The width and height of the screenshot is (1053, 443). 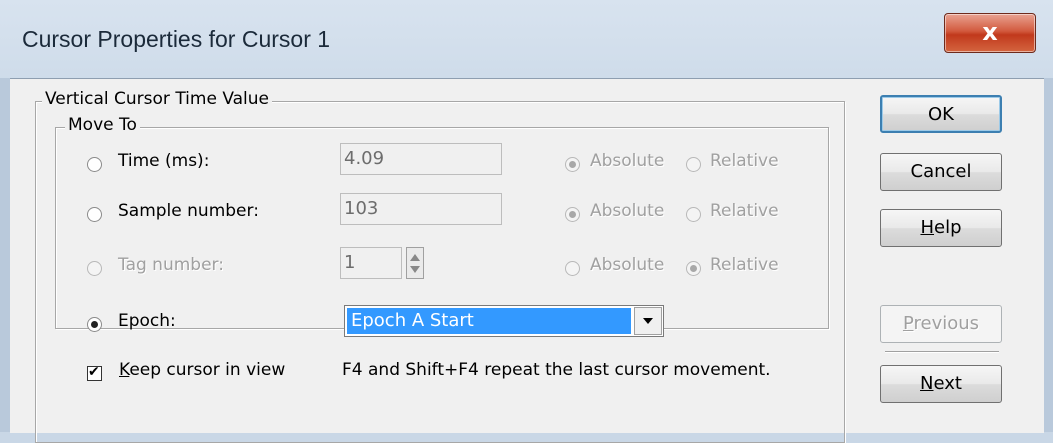 I want to click on tag-absolute-radio, so click(x=572, y=268).